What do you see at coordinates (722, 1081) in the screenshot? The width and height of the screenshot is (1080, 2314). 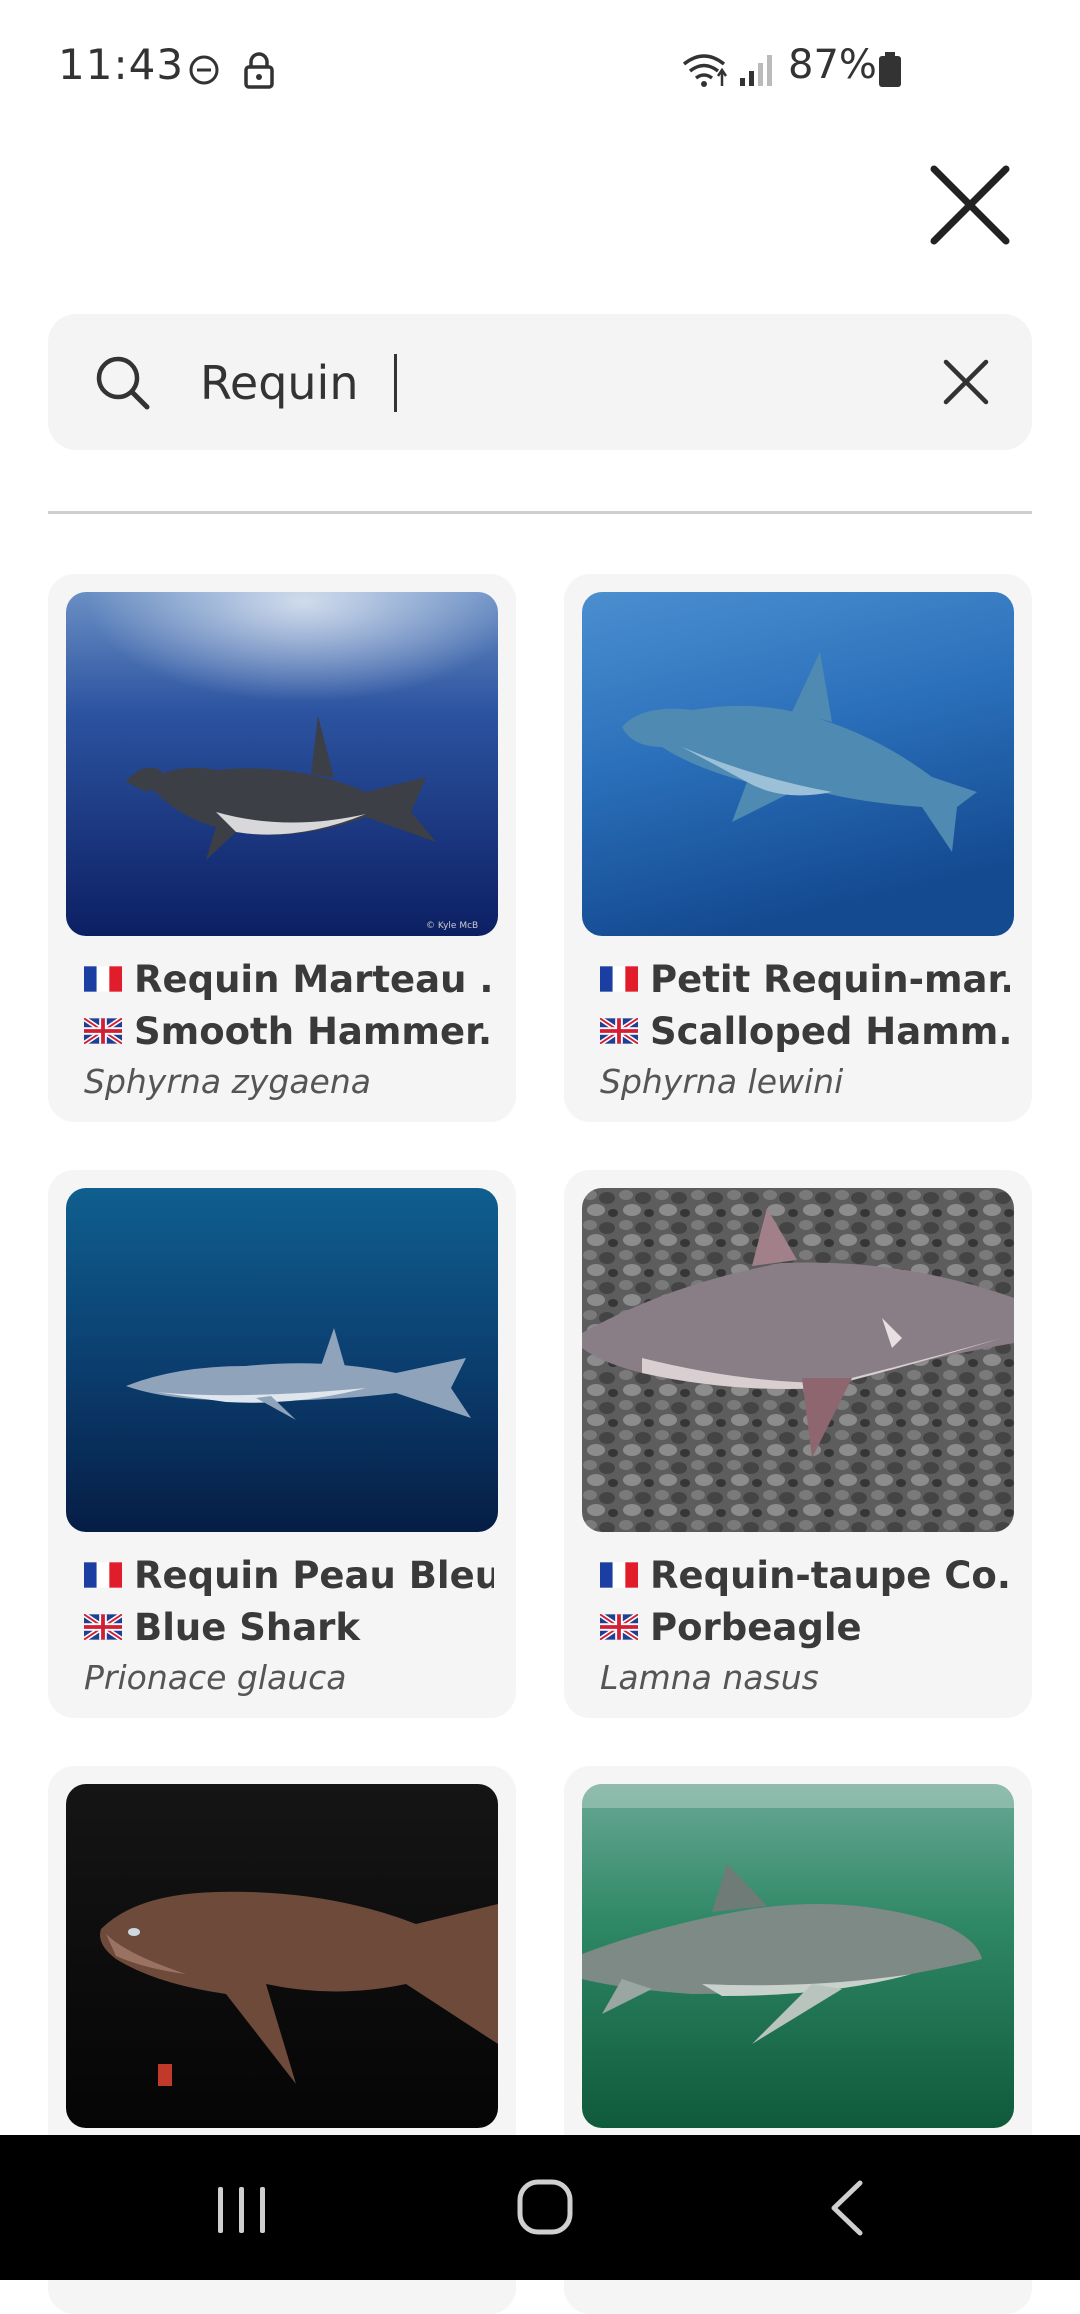 I see `scientific-name: Sphyrna lewini` at bounding box center [722, 1081].